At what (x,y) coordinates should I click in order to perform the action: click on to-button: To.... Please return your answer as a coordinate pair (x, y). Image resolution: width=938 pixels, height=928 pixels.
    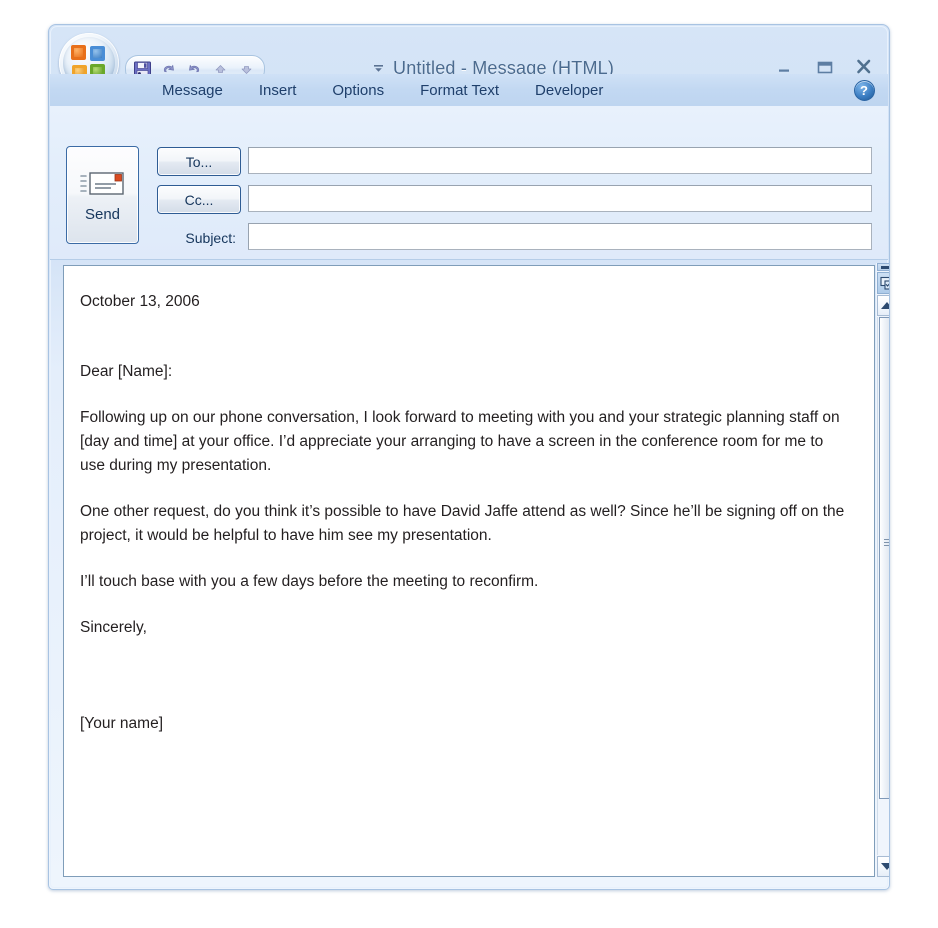
    Looking at the image, I should click on (199, 161).